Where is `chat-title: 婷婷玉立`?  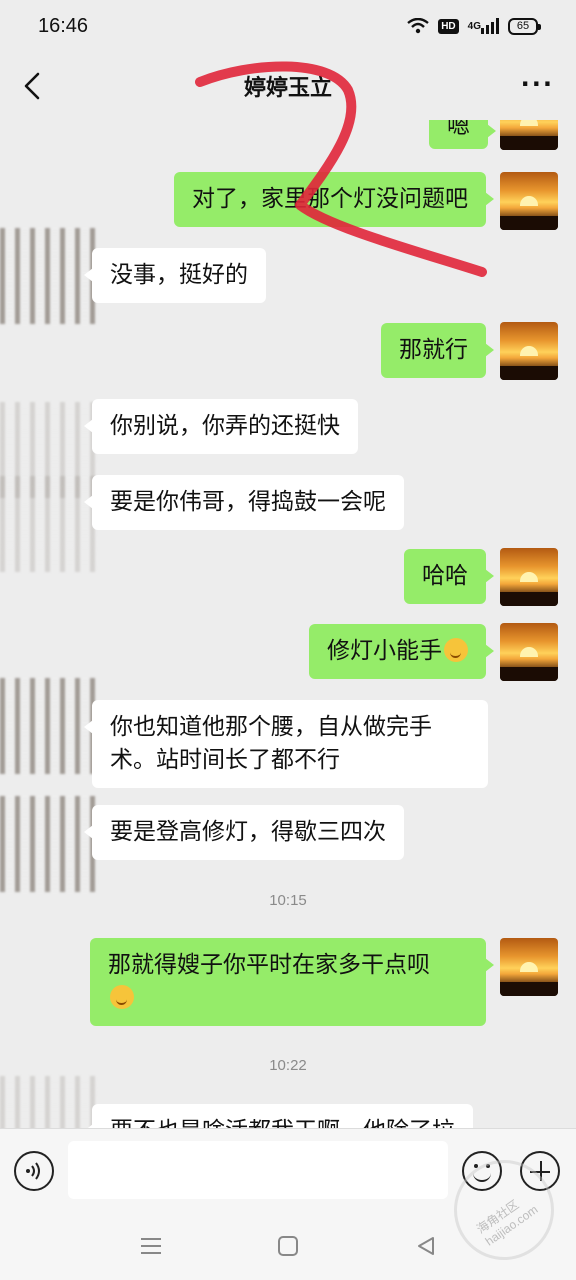
chat-title: 婷婷玉立 is located at coordinates (287, 88).